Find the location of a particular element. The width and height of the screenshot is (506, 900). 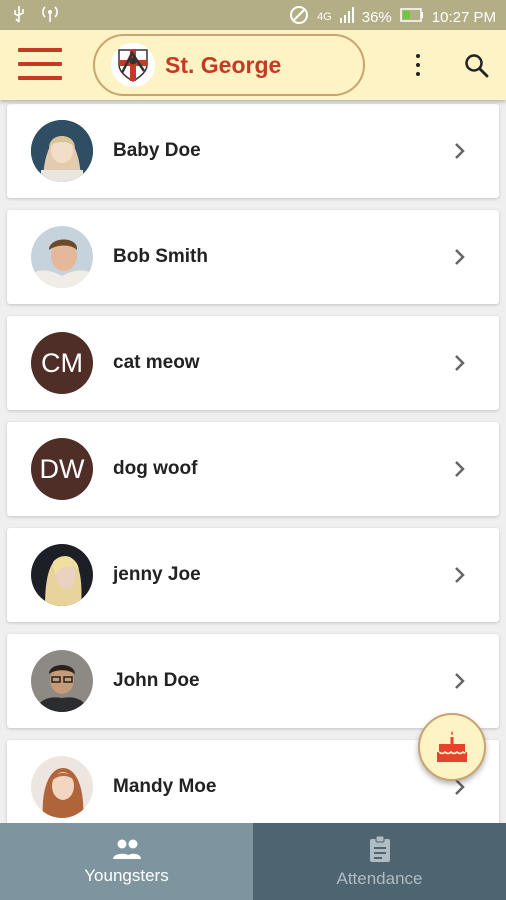

avatar-initials: CM is located at coordinates (62, 363).